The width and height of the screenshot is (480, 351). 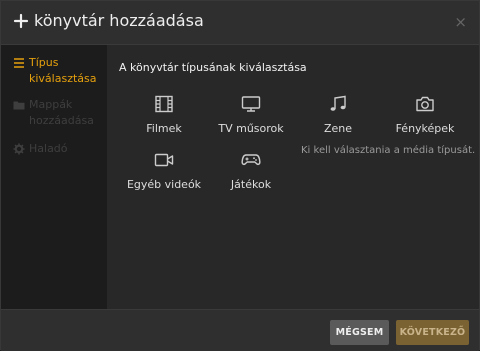 What do you see at coordinates (164, 104) in the screenshot?
I see `film-icon` at bounding box center [164, 104].